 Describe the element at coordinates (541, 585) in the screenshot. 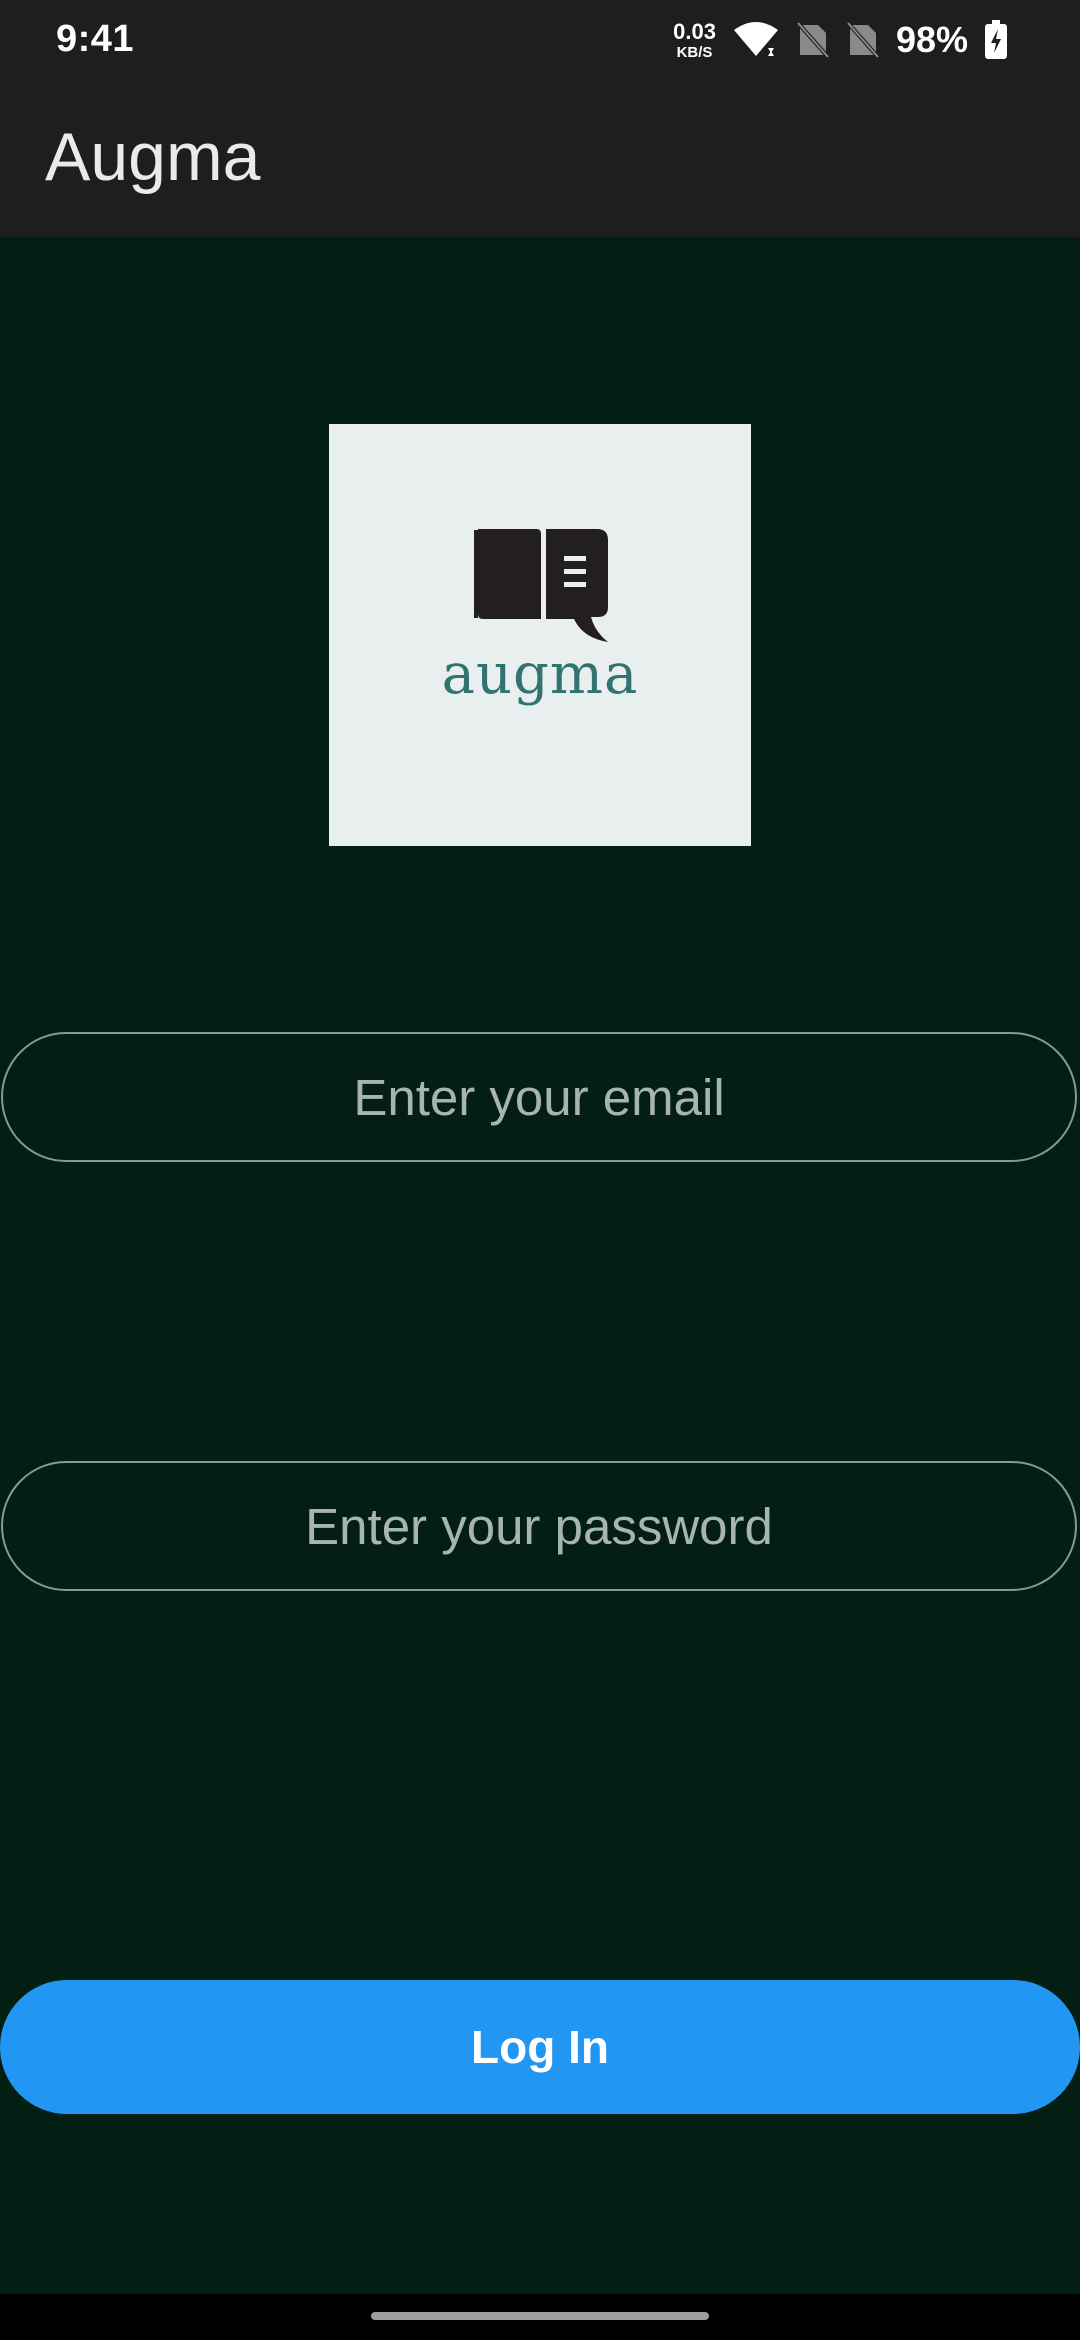

I see `open-book-speech-bubble-icon` at that location.